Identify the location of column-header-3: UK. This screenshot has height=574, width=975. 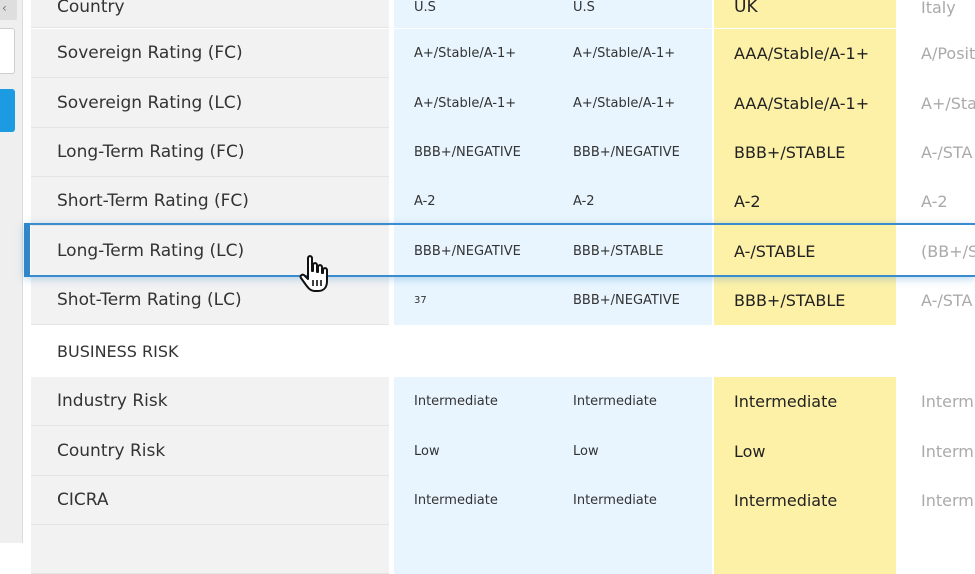
(805, 14).